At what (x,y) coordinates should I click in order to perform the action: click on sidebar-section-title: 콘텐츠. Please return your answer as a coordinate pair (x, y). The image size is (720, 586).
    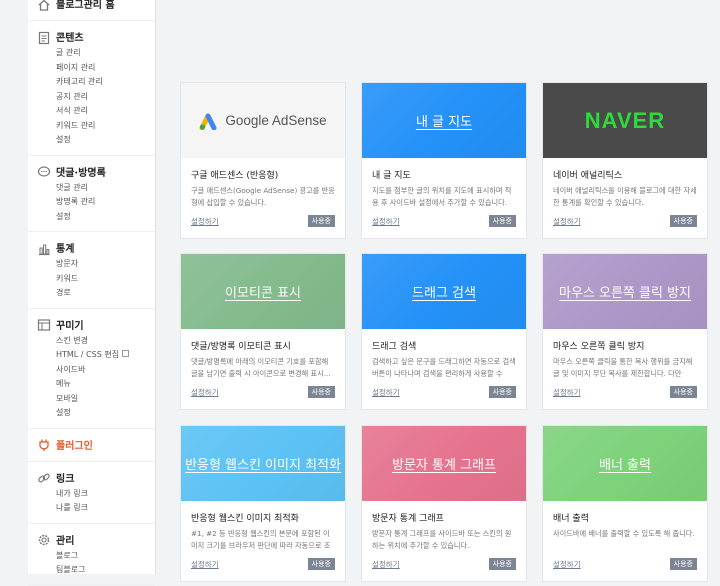
    Looking at the image, I should click on (70, 38).